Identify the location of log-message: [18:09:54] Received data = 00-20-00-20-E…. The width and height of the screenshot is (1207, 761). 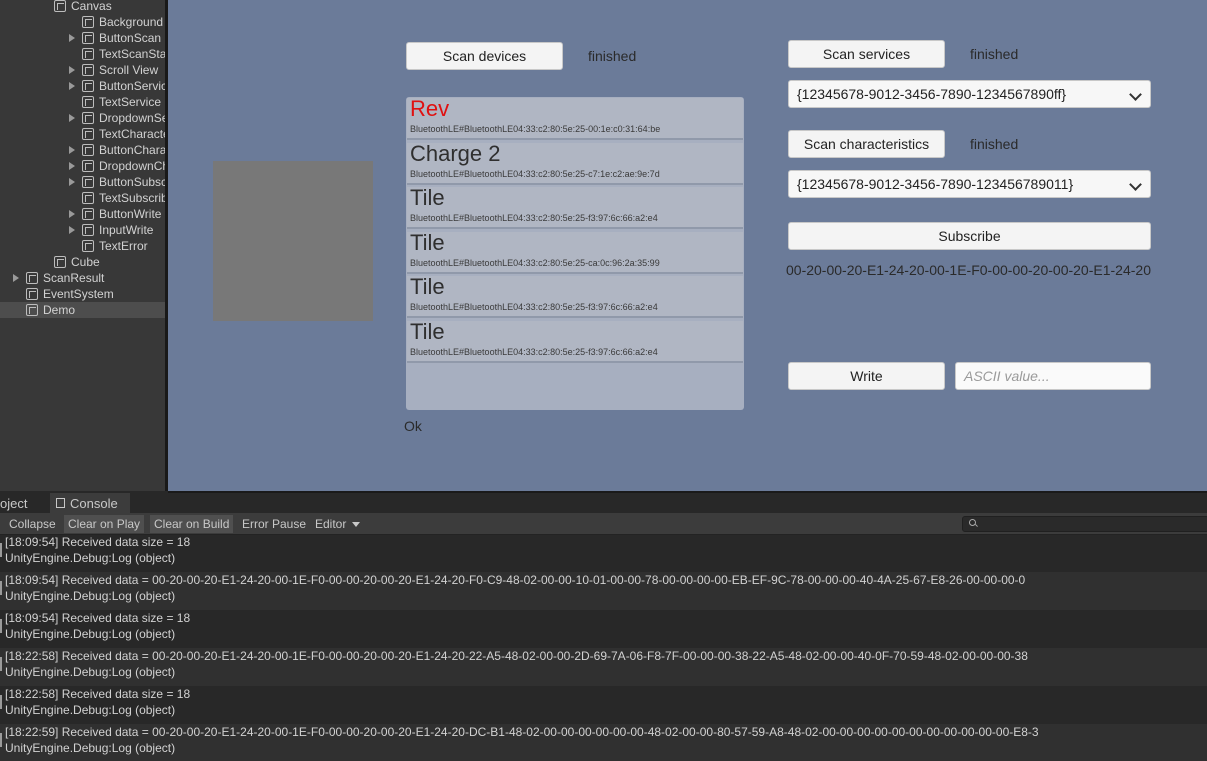
(515, 580).